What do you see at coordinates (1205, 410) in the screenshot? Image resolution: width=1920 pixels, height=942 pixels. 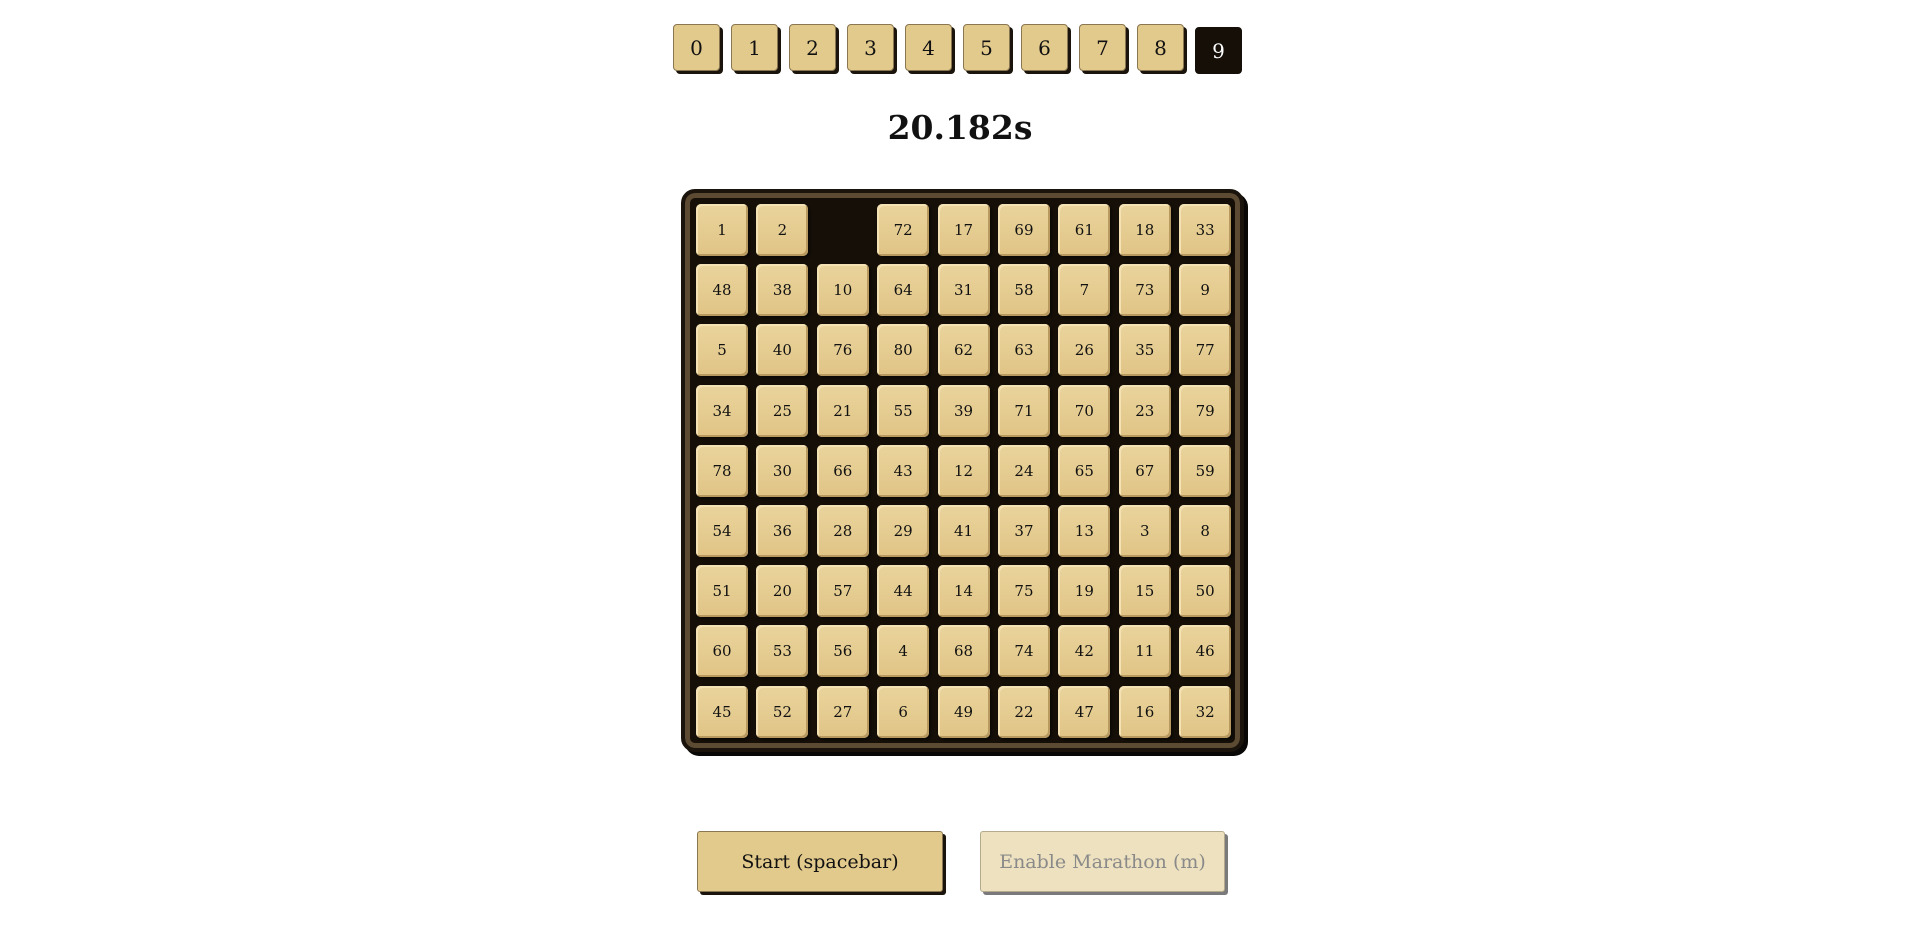 I see `tile-79: 79` at bounding box center [1205, 410].